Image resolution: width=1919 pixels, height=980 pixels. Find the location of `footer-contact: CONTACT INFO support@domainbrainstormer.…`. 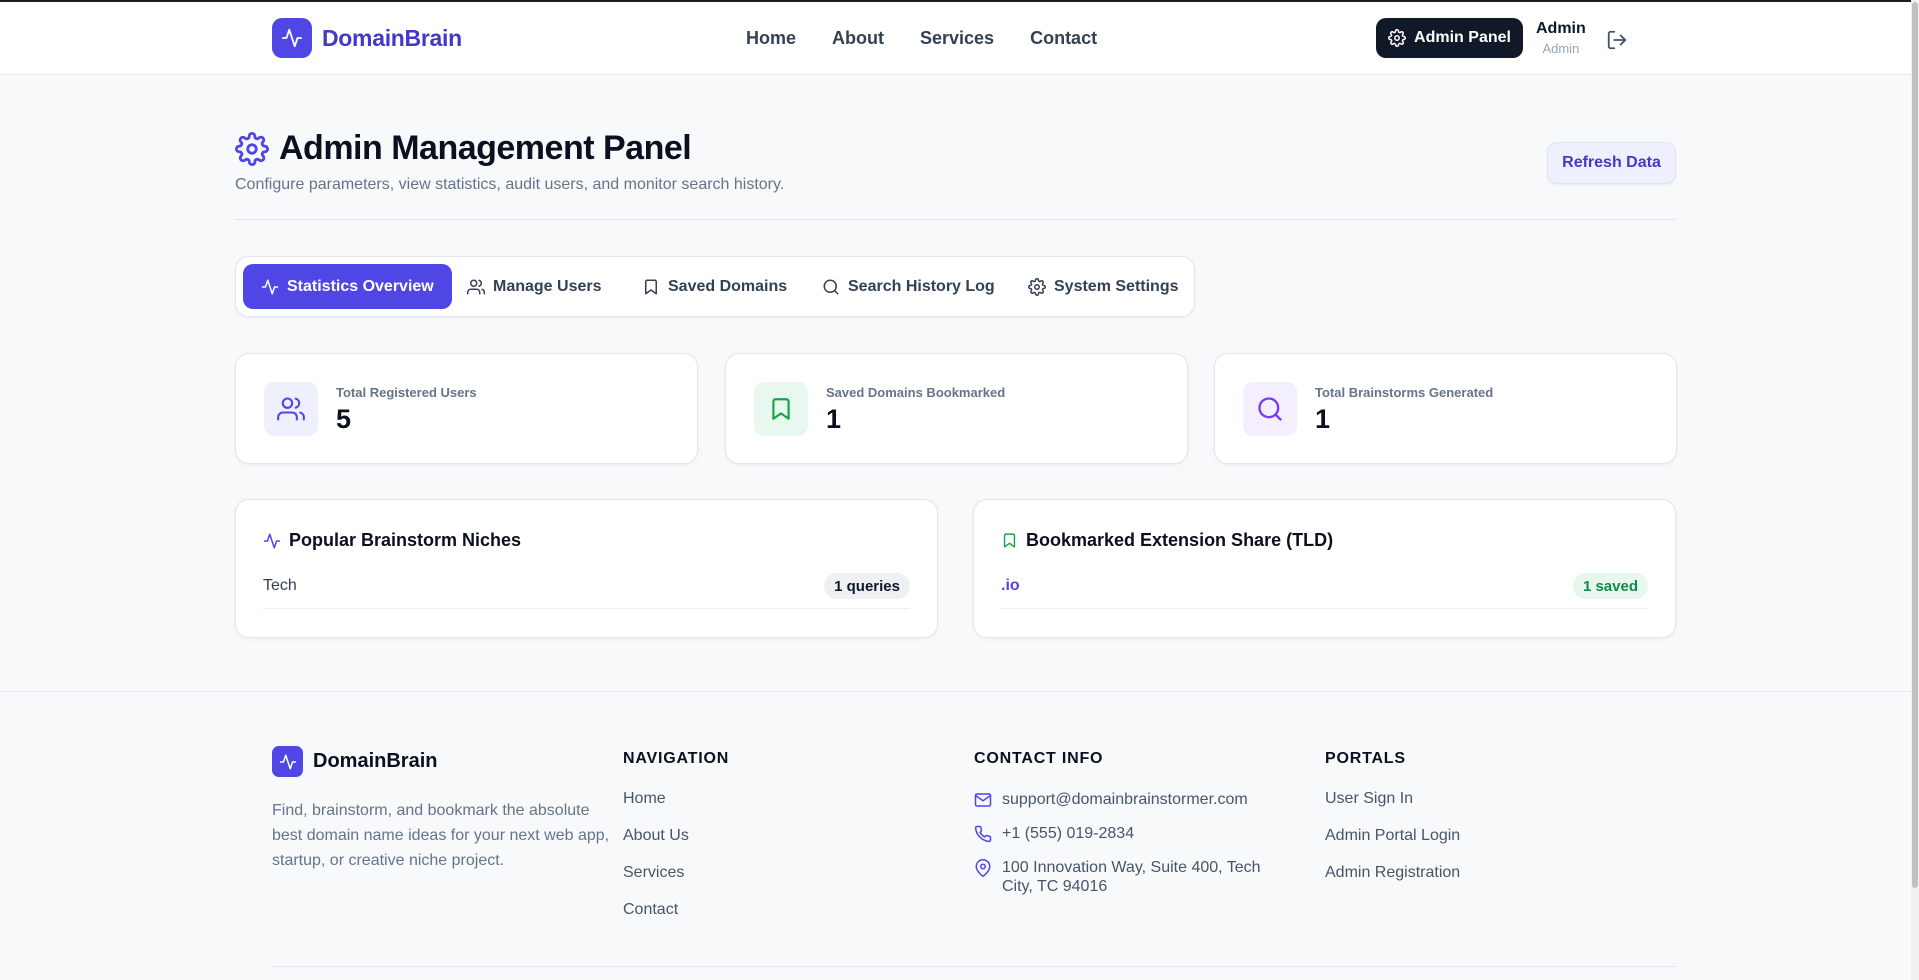

footer-contact: CONTACT INFO support@domainbrainstormer.… is located at coordinates (1134, 830).